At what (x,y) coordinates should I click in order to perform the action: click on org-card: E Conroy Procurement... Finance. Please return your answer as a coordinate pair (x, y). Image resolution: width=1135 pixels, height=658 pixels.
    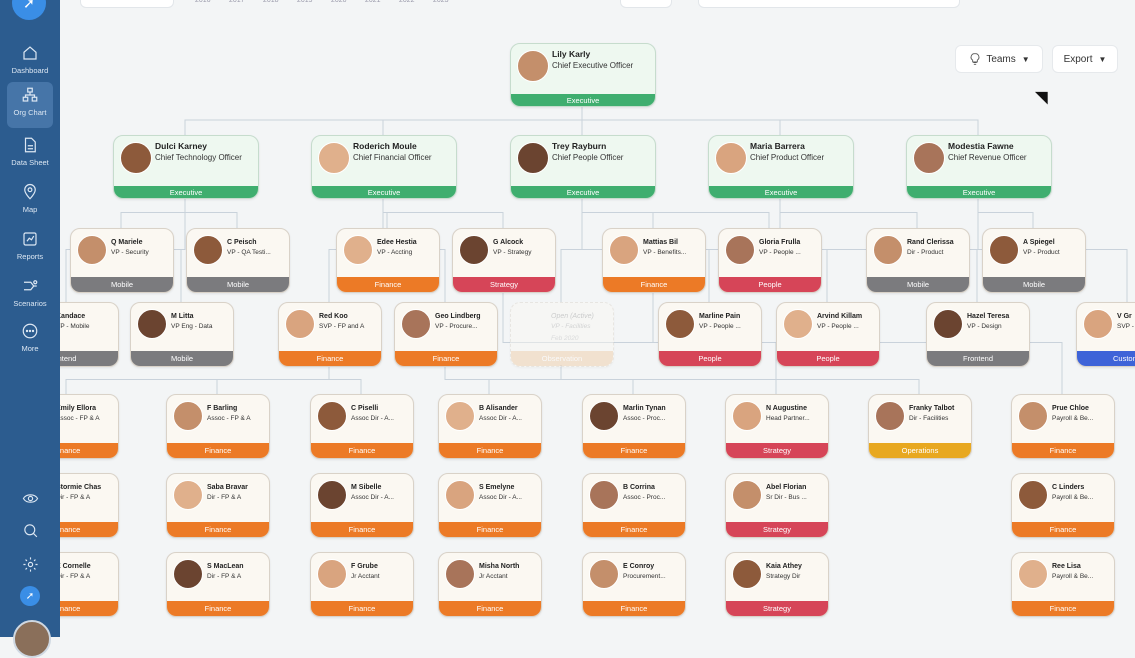
    Looking at the image, I should click on (634, 584).